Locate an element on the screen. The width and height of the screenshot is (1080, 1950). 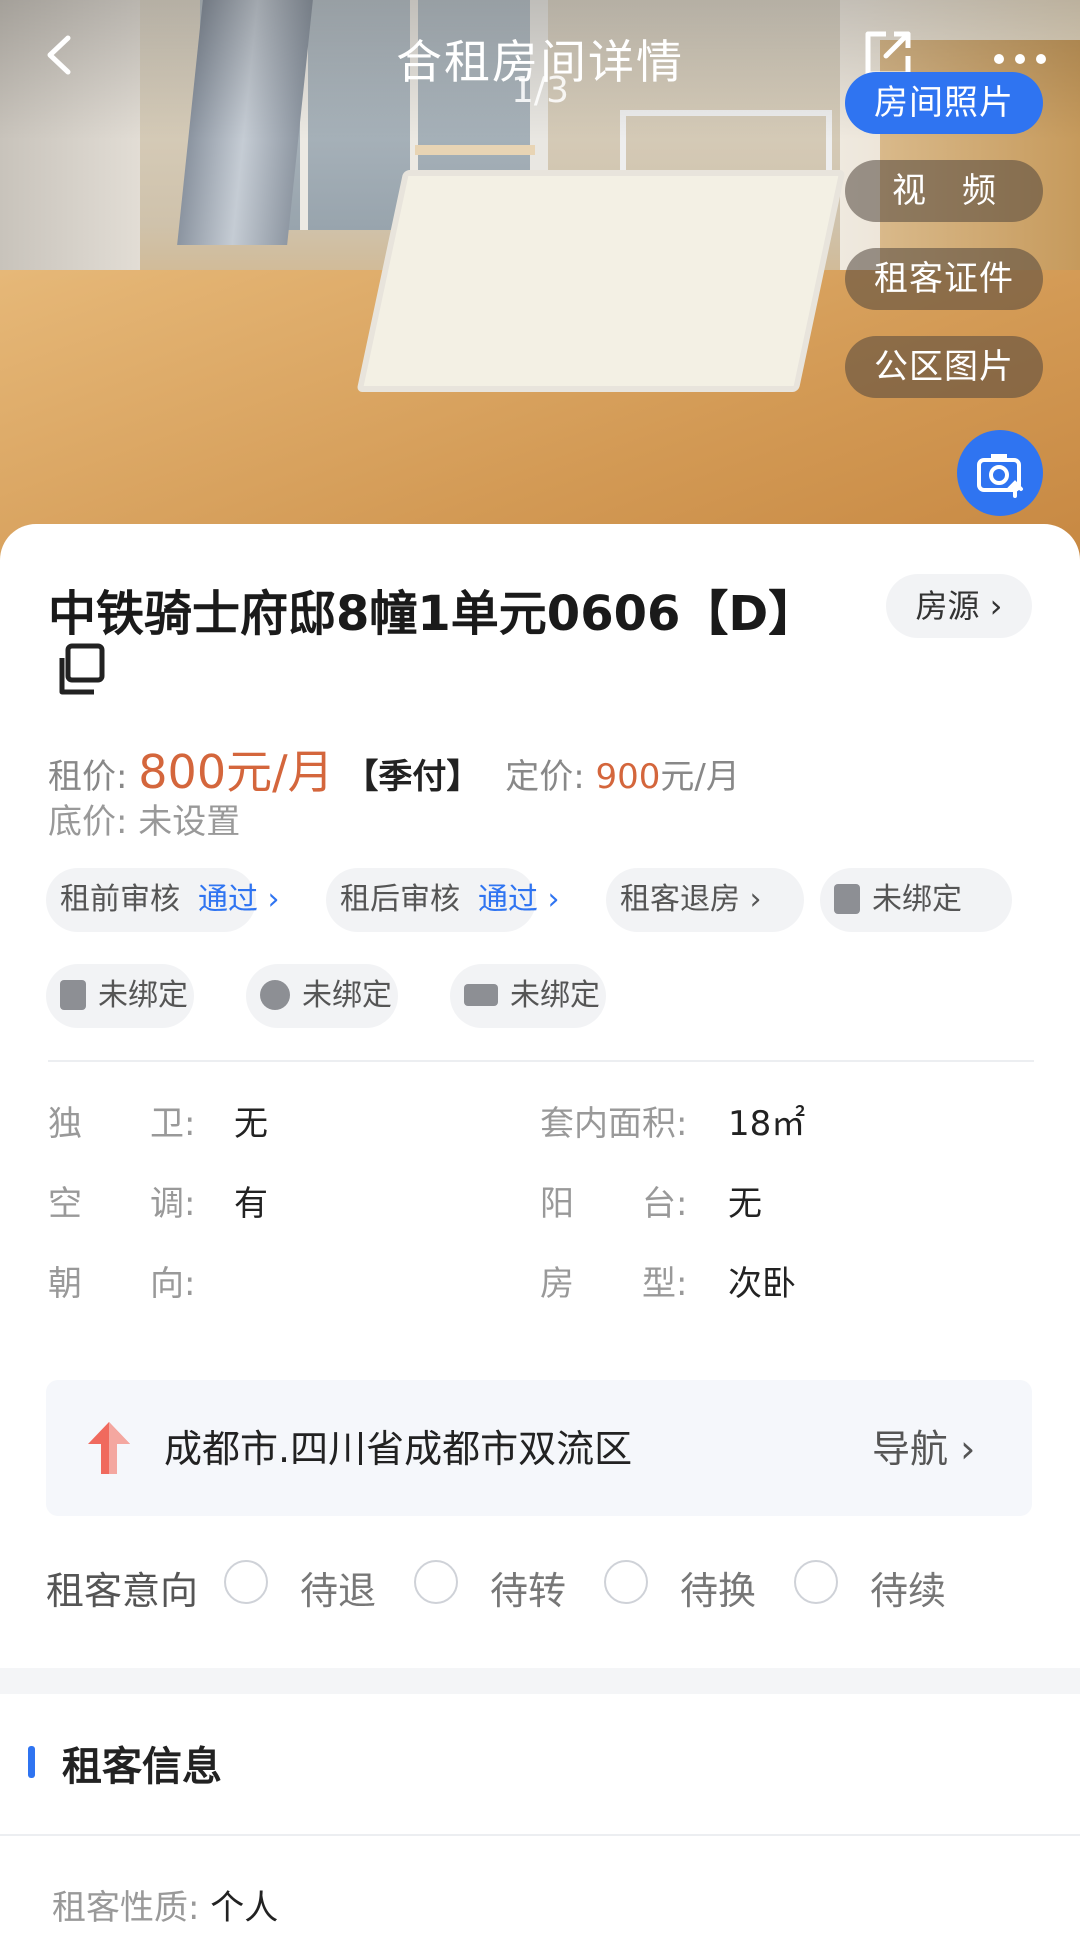
media-tabs: 房间照片 视频 租客证件 公区图片 is located at coordinates (945, 248).